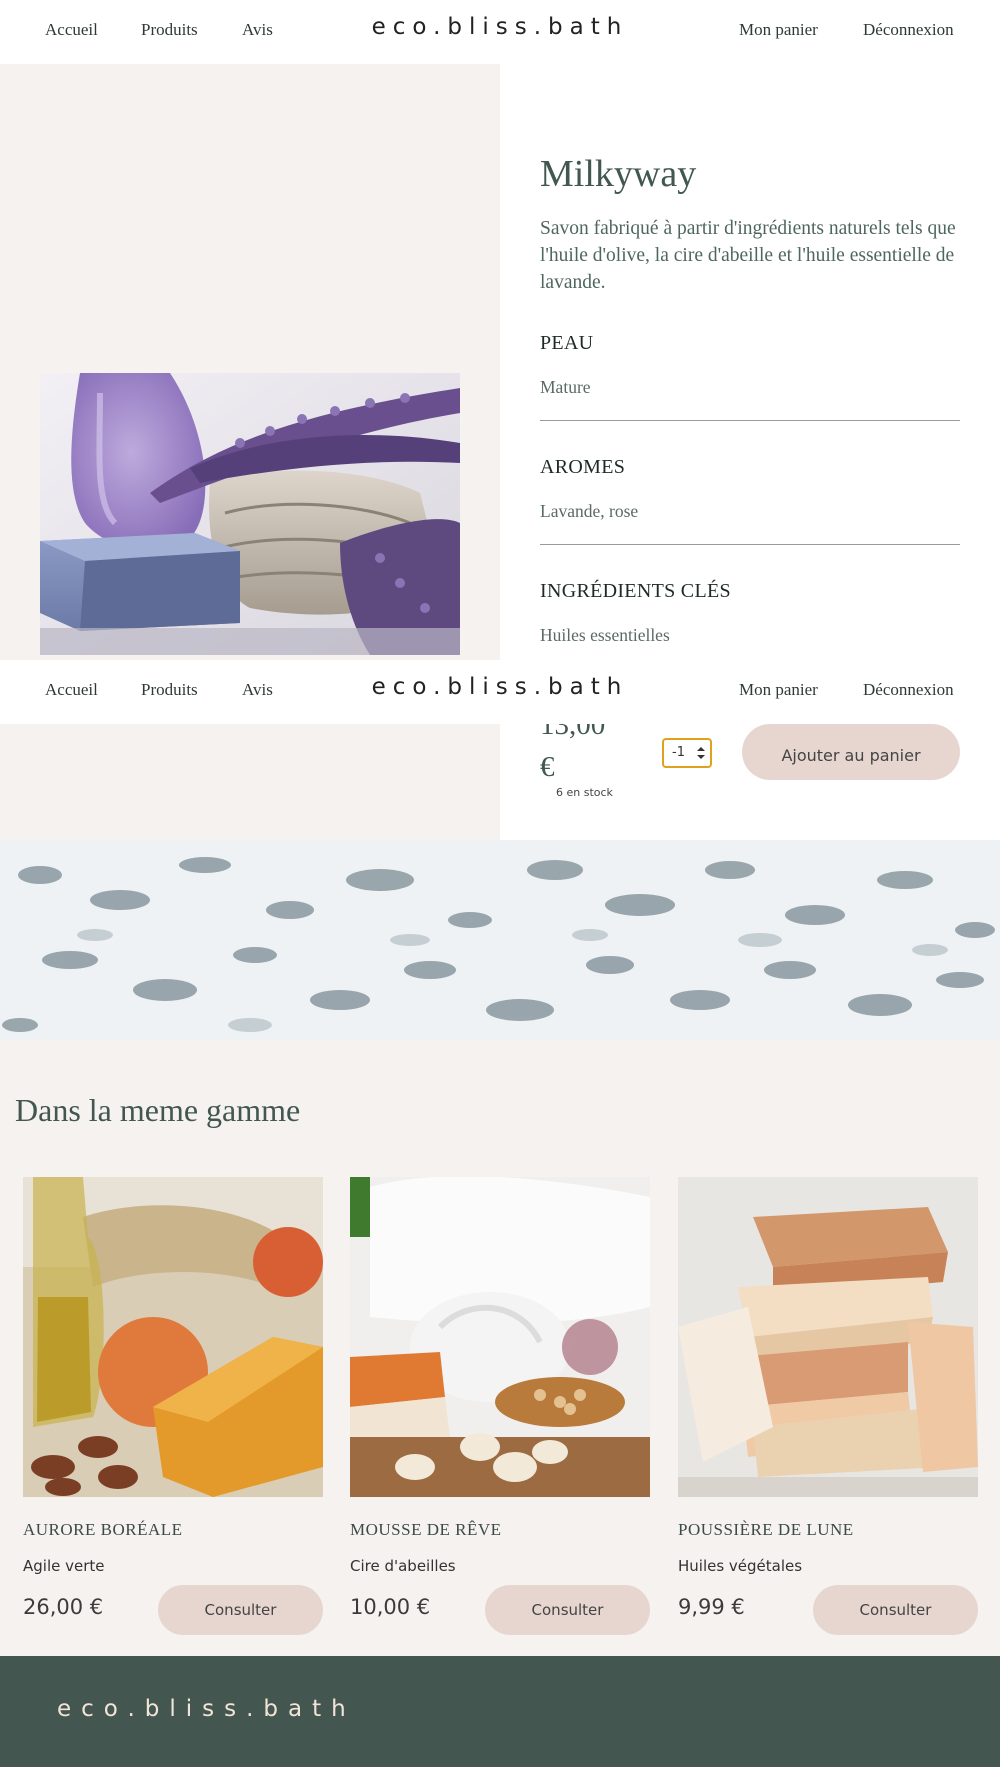 This screenshot has height=1767, width=1000. Describe the element at coordinates (565, 387) in the screenshot. I see `skin-value: Mature` at that location.